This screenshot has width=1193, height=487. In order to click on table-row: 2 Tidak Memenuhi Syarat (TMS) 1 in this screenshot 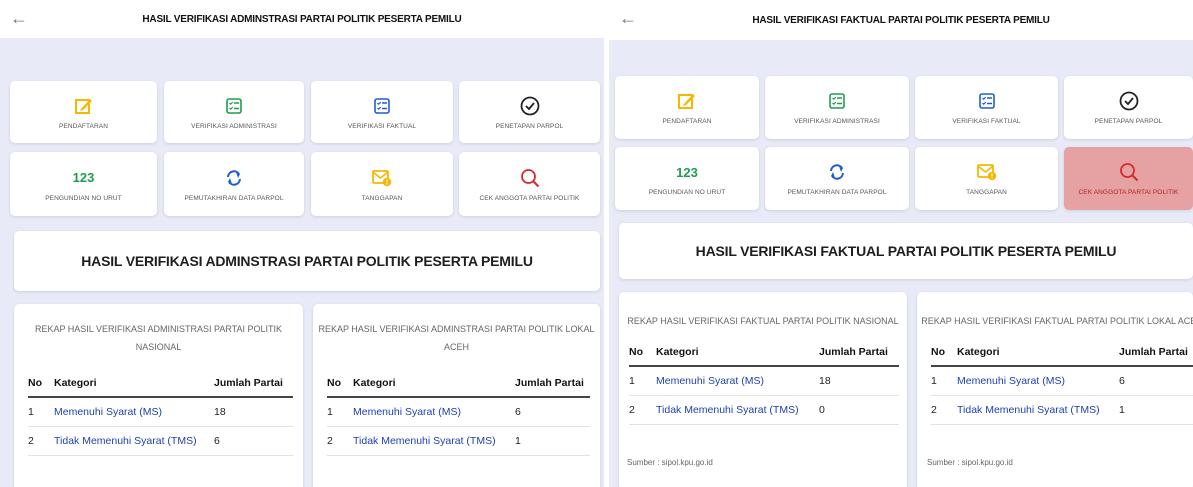, I will do `click(1062, 410)`.